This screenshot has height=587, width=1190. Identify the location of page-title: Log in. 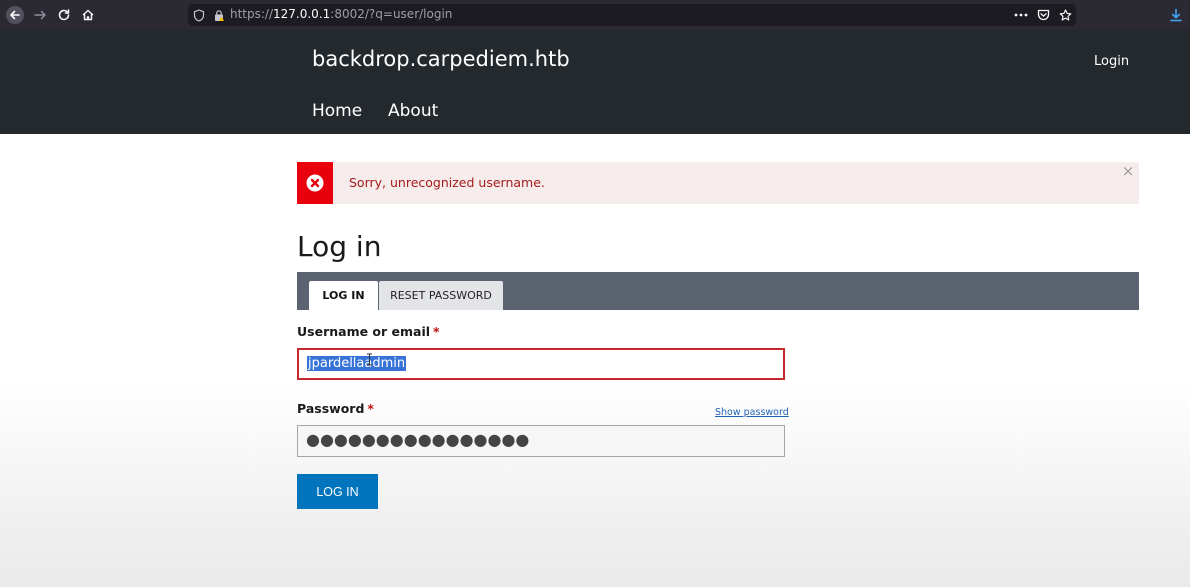
(339, 246).